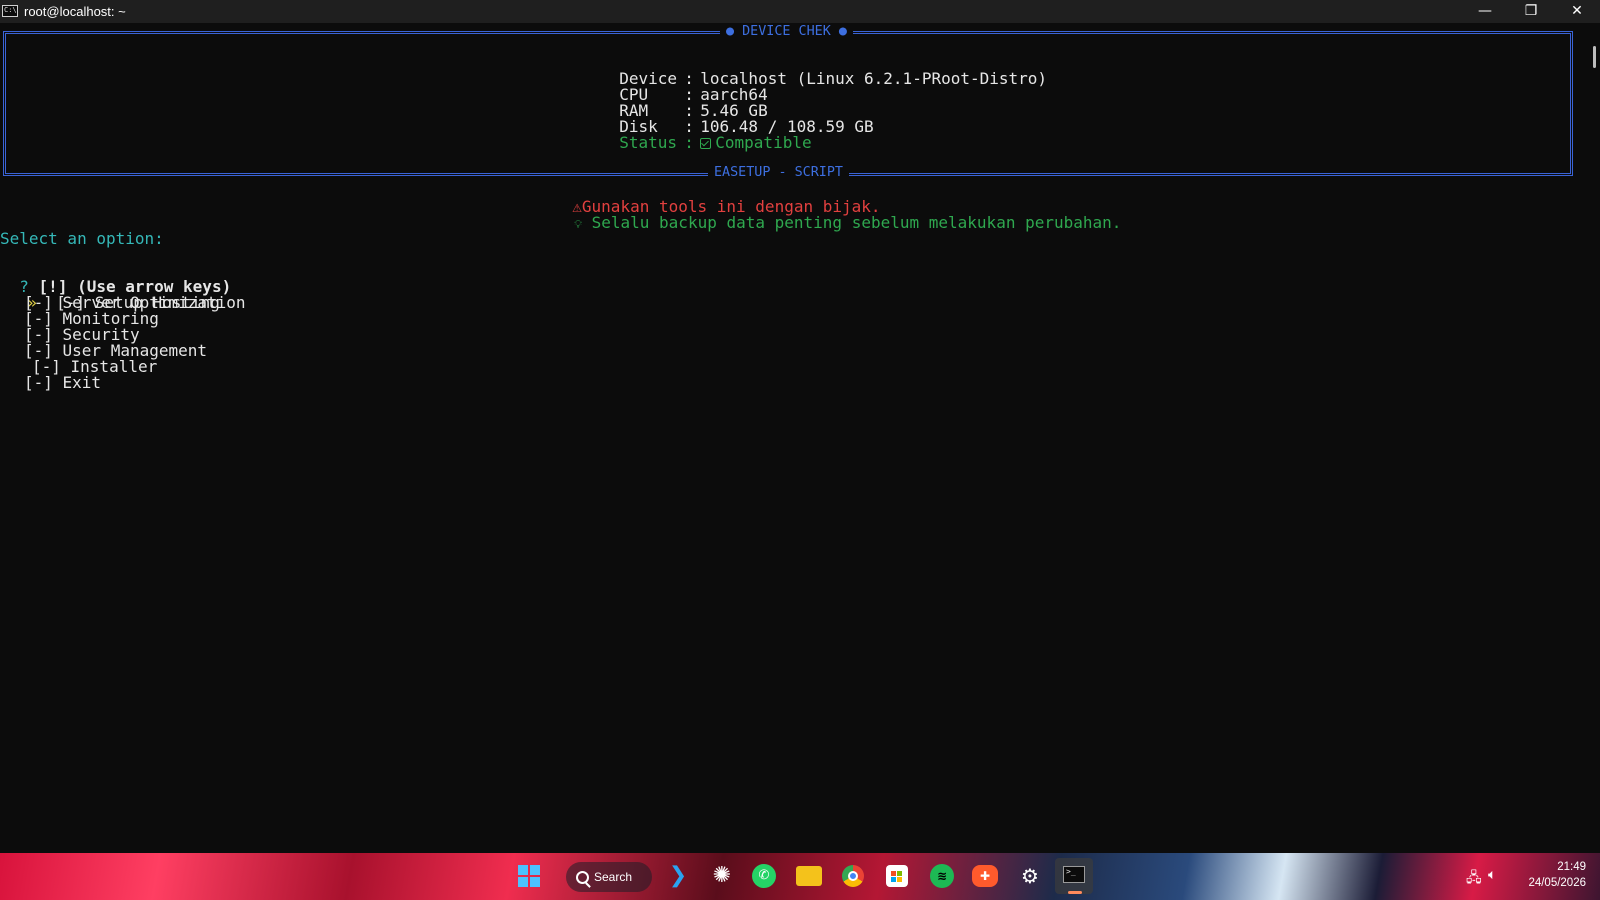 This screenshot has height=900, width=1600. Describe the element at coordinates (1474, 879) in the screenshot. I see `network-icon: 🖧︎` at that location.